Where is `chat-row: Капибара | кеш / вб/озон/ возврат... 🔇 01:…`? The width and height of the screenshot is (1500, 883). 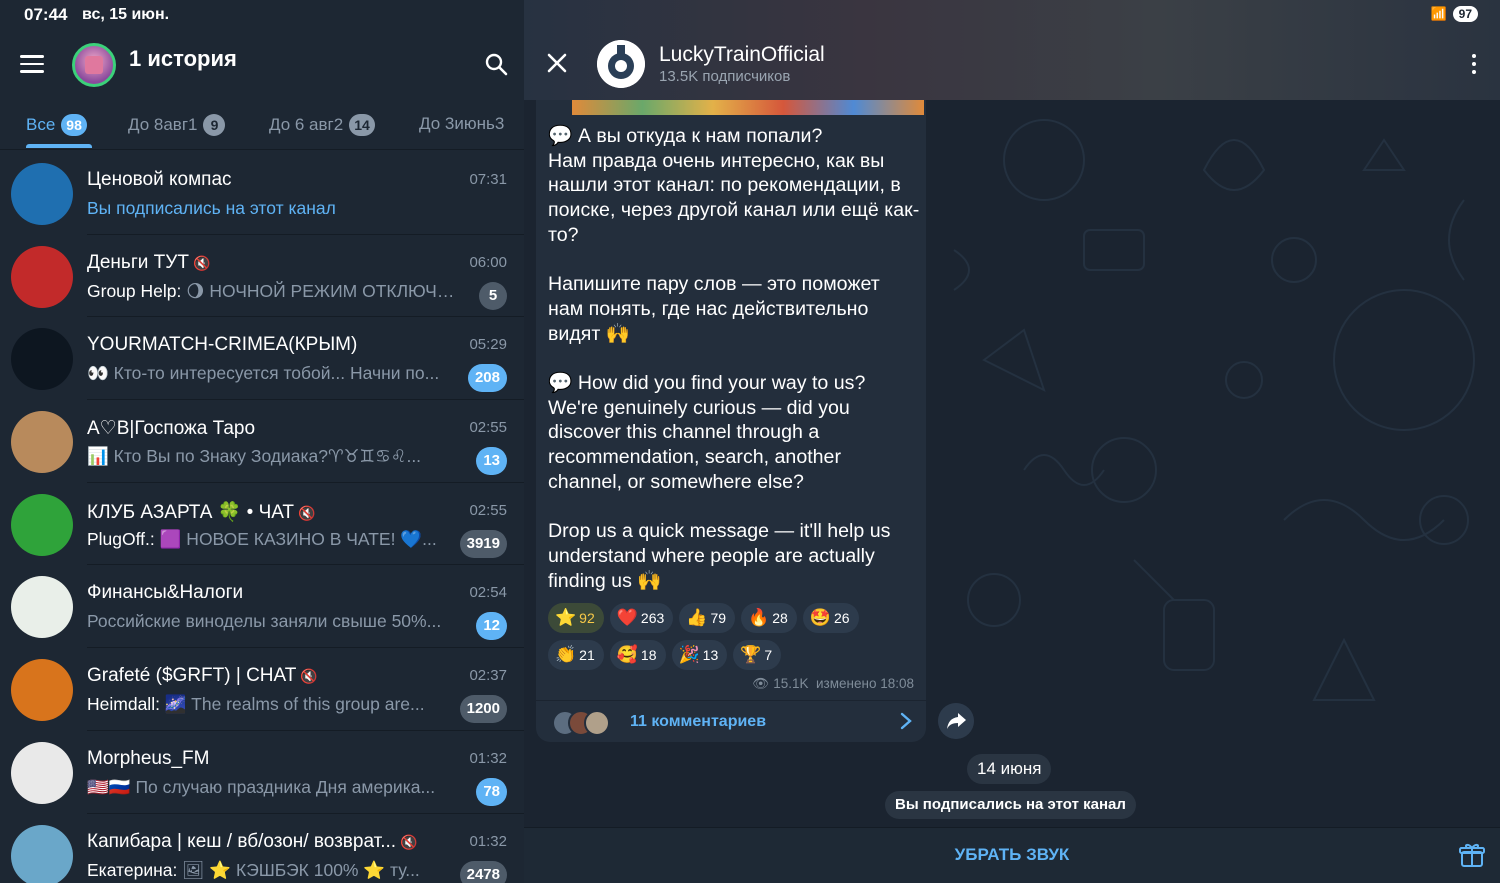 chat-row: Капибара | кеш / вб/озон/ возврат... 🔇 01:… is located at coordinates (262, 848).